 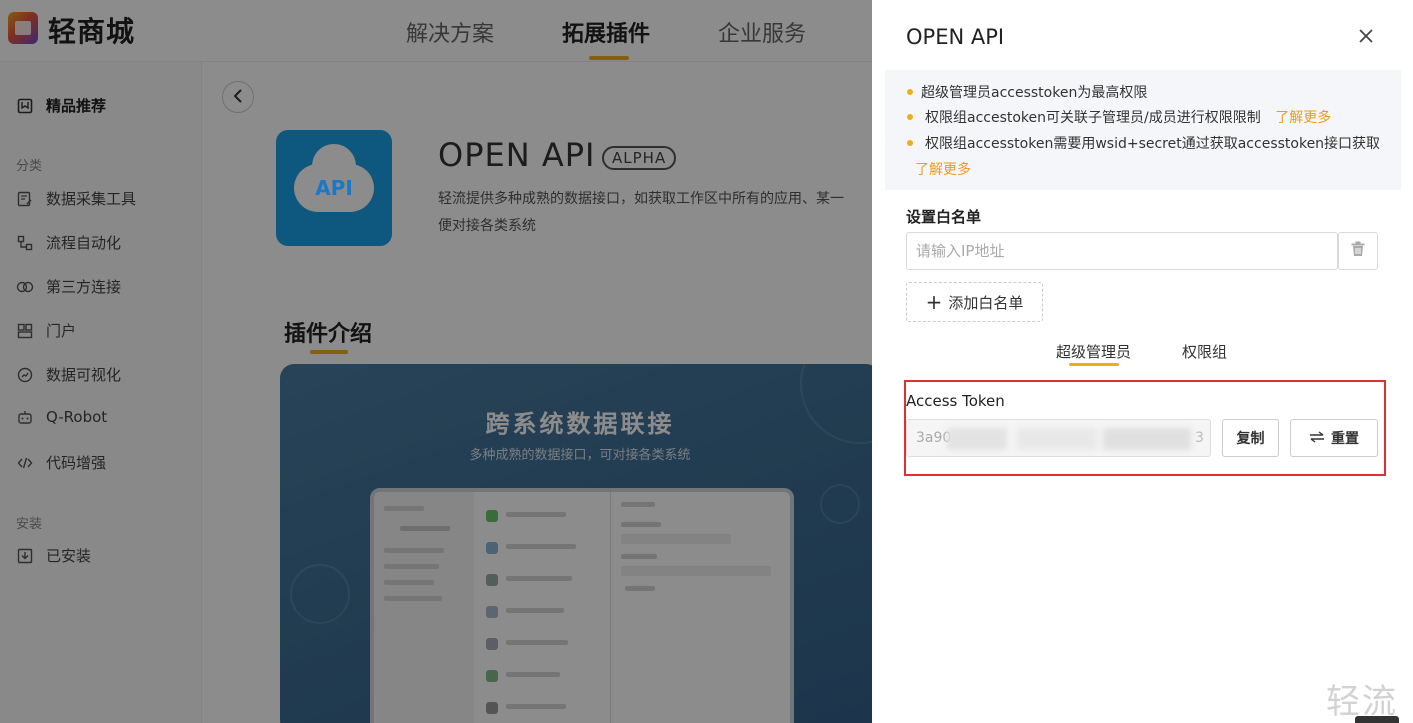 I want to click on token-value-suffix: 3, so click(x=1199, y=438).